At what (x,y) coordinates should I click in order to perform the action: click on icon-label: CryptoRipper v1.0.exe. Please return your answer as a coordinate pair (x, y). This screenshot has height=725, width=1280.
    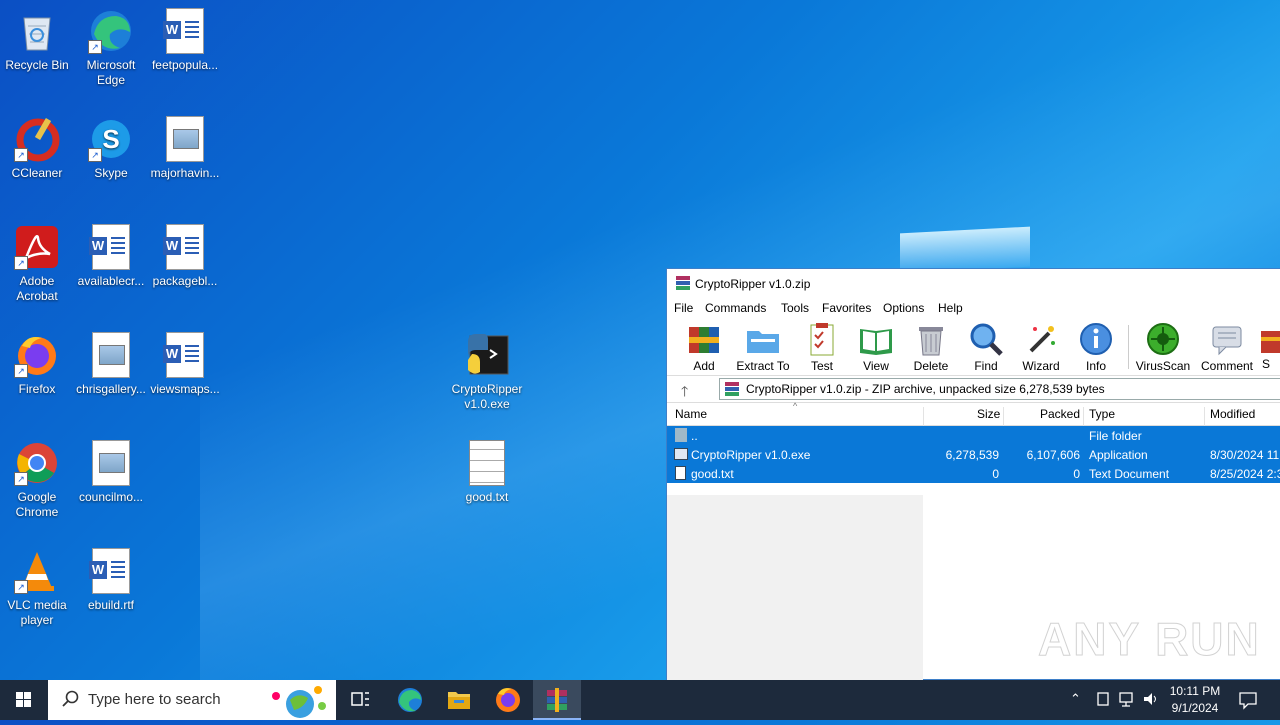
    Looking at the image, I should click on (487, 396).